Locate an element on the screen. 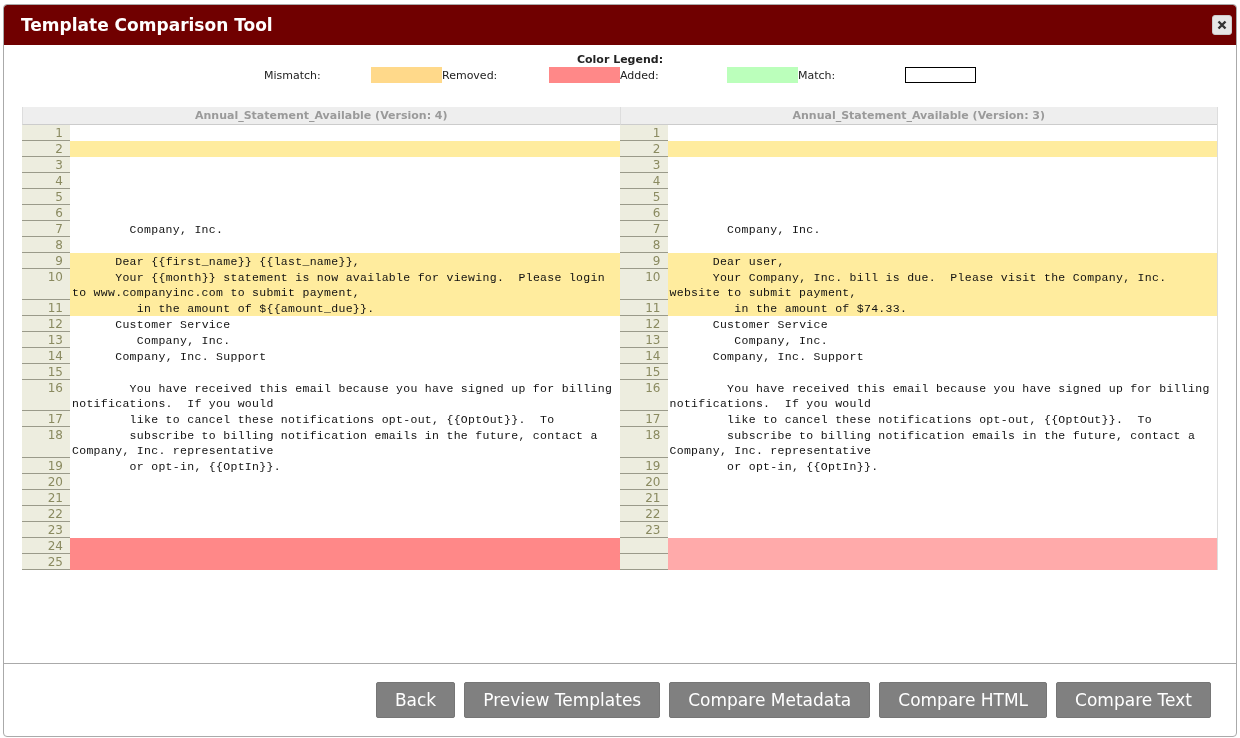  pane-header: Annual_Statement_Available (Version: 4) is located at coordinates (321, 116).